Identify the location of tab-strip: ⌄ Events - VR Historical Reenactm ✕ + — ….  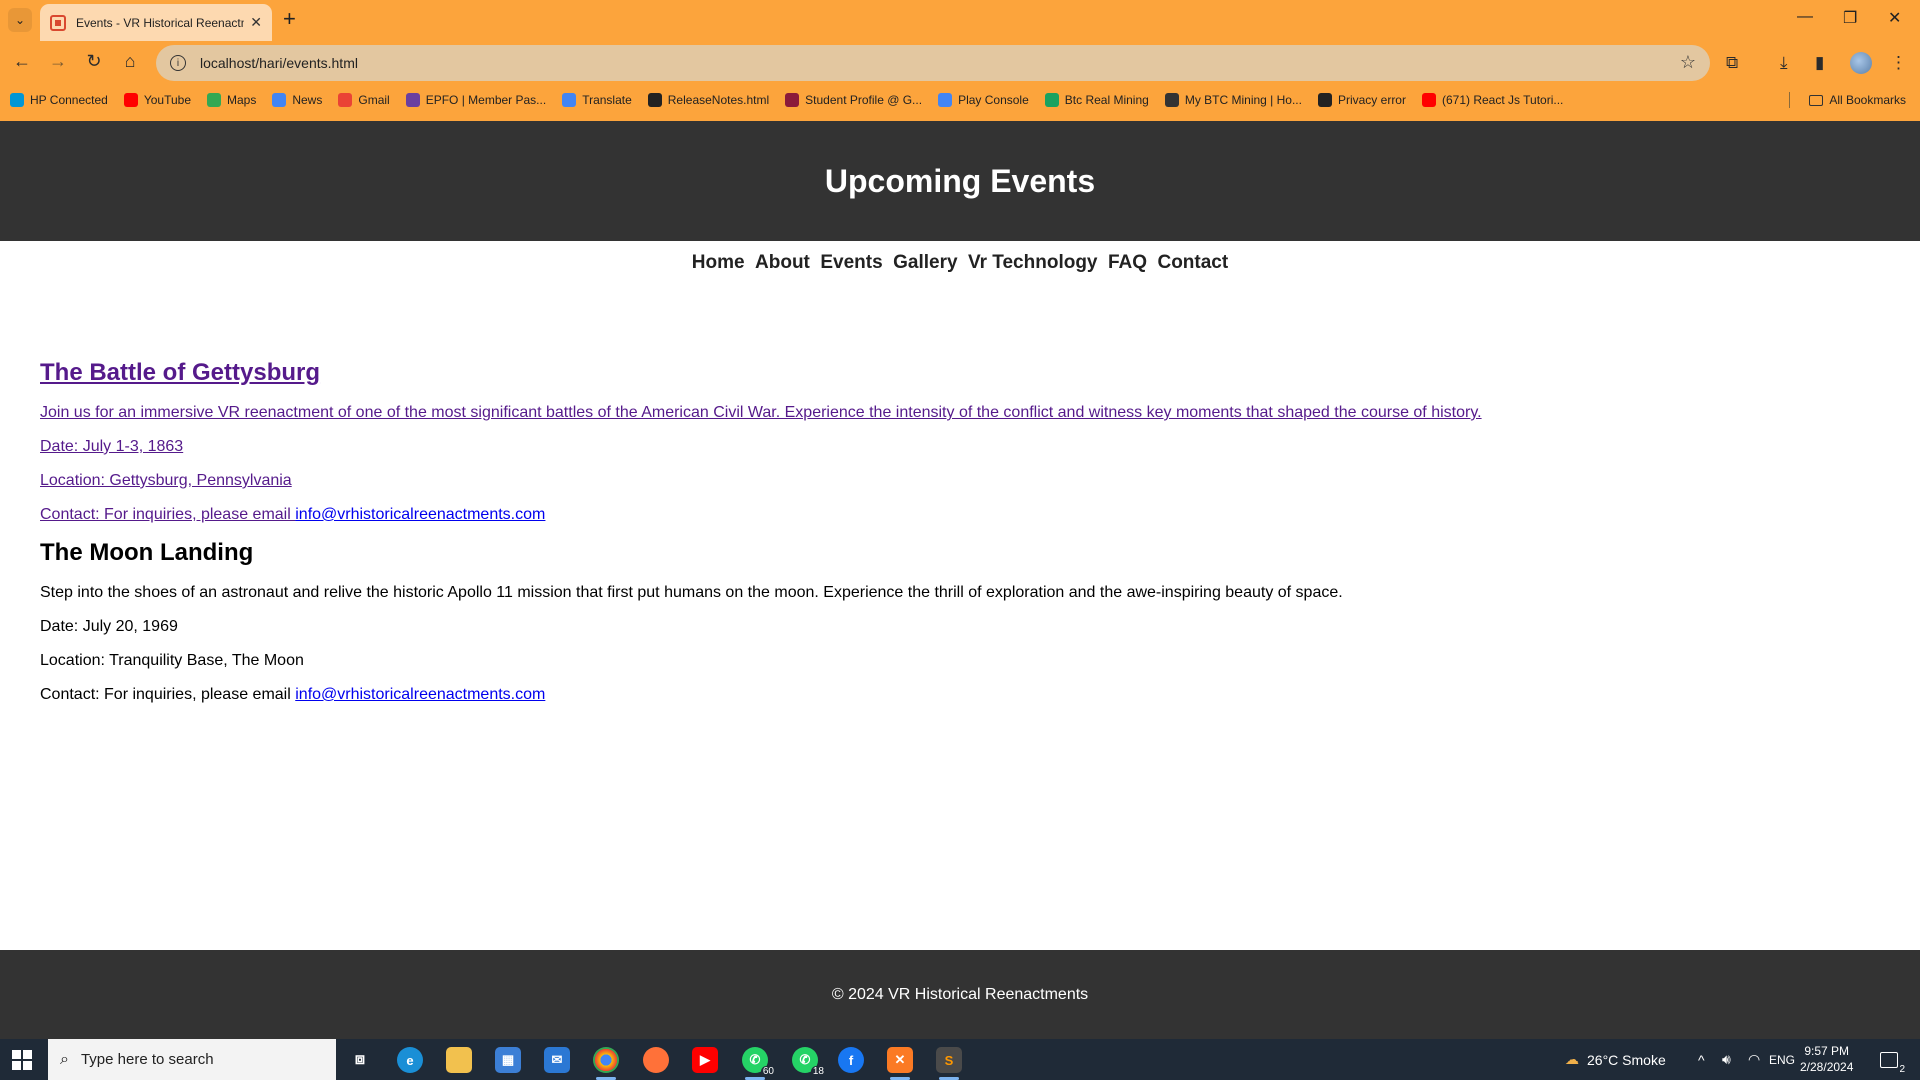
(960, 20).